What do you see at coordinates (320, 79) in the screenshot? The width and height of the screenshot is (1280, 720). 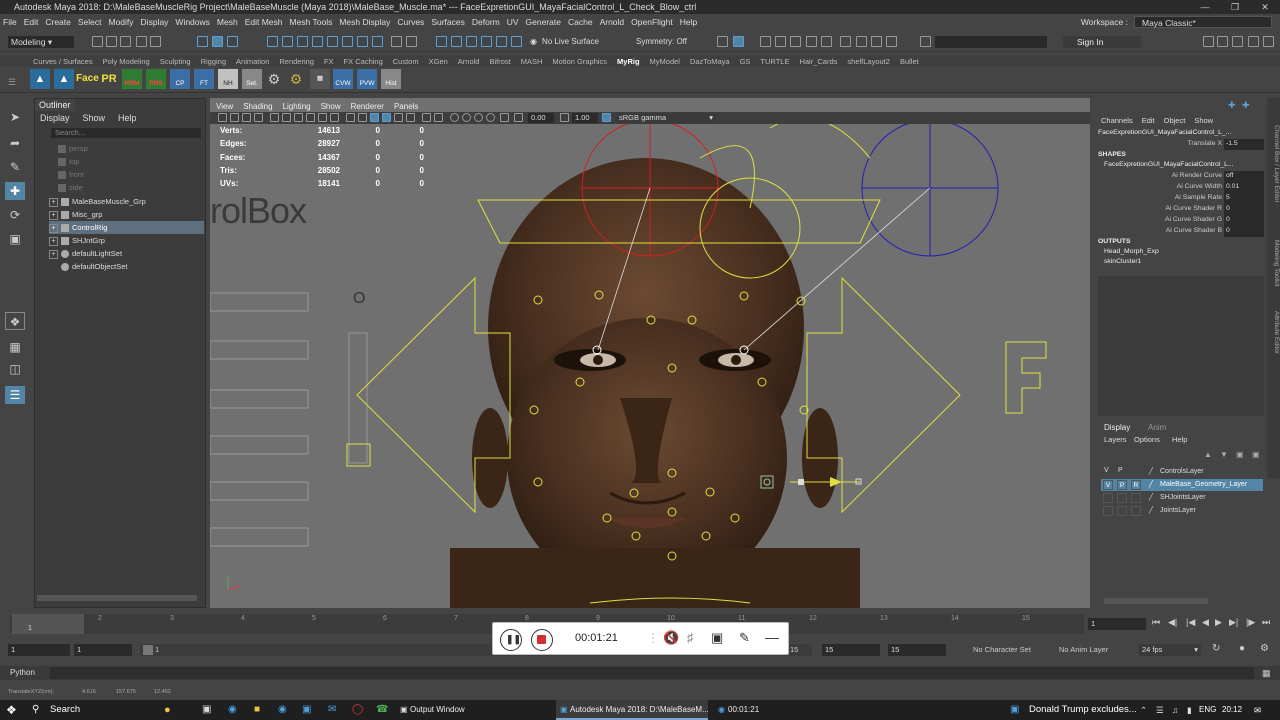 I see `blend-shape-icon: ▦` at bounding box center [320, 79].